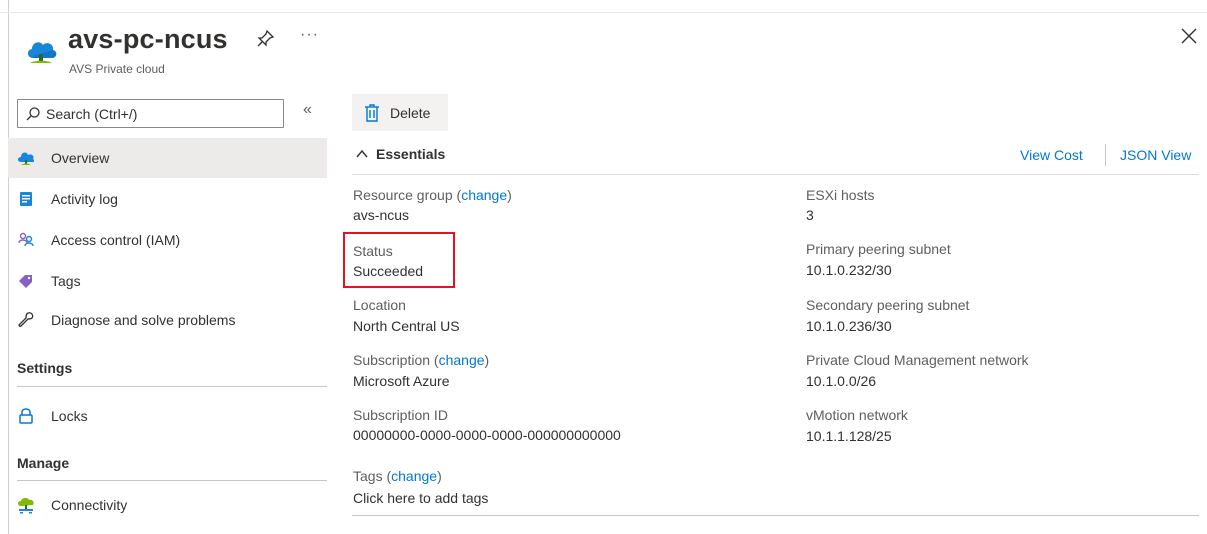 This screenshot has width=1207, height=534. What do you see at coordinates (849, 436) in the screenshot?
I see `vmotion-network-value: 10.1.1.128/25` at bounding box center [849, 436].